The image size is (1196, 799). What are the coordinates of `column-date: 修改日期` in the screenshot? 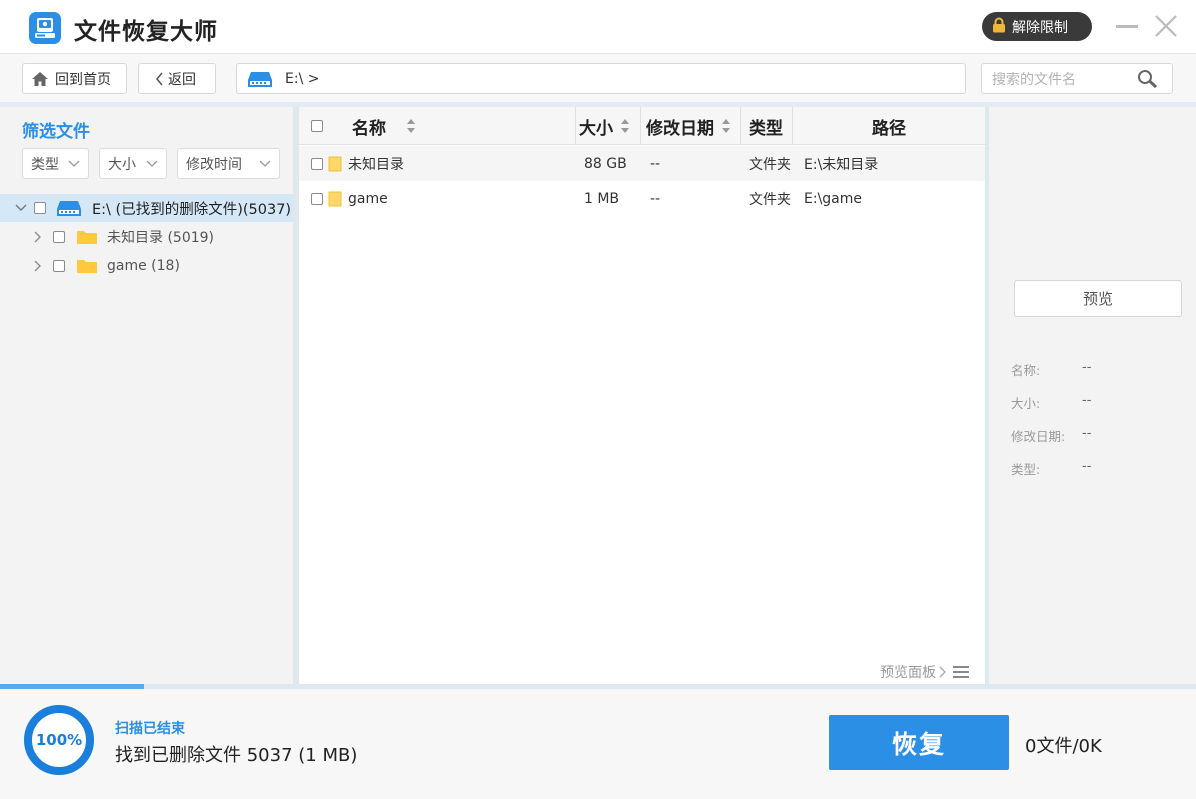 It's located at (688, 126).